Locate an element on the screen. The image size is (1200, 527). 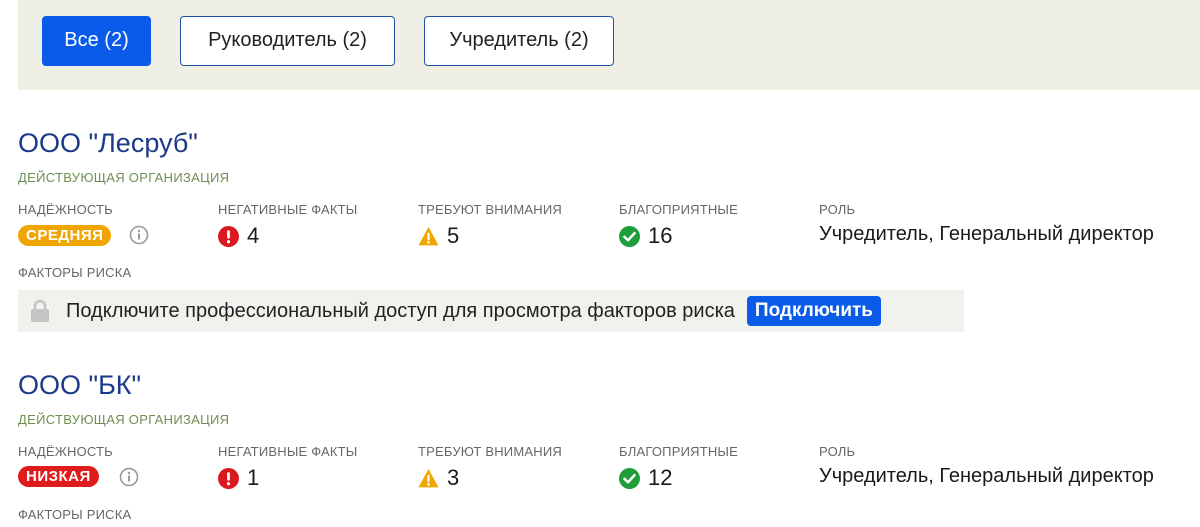
reliability-badge: СРЕДНЯЯ is located at coordinates (65, 235).